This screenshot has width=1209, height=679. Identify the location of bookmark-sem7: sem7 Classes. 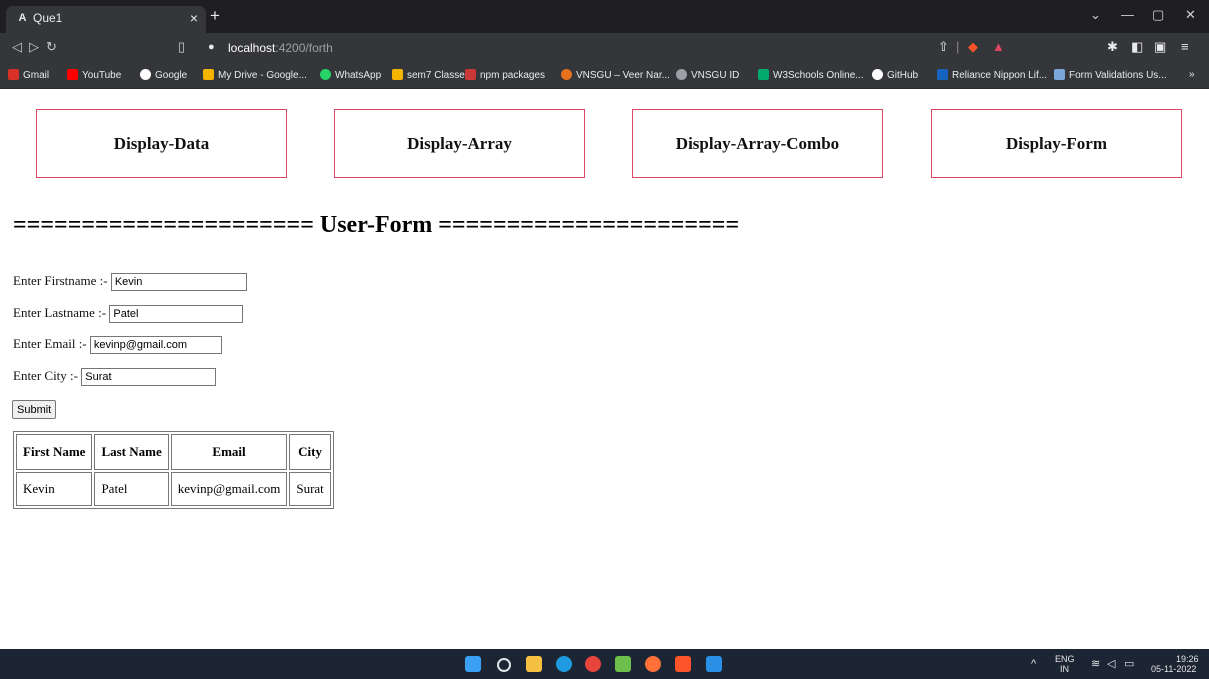
(431, 75).